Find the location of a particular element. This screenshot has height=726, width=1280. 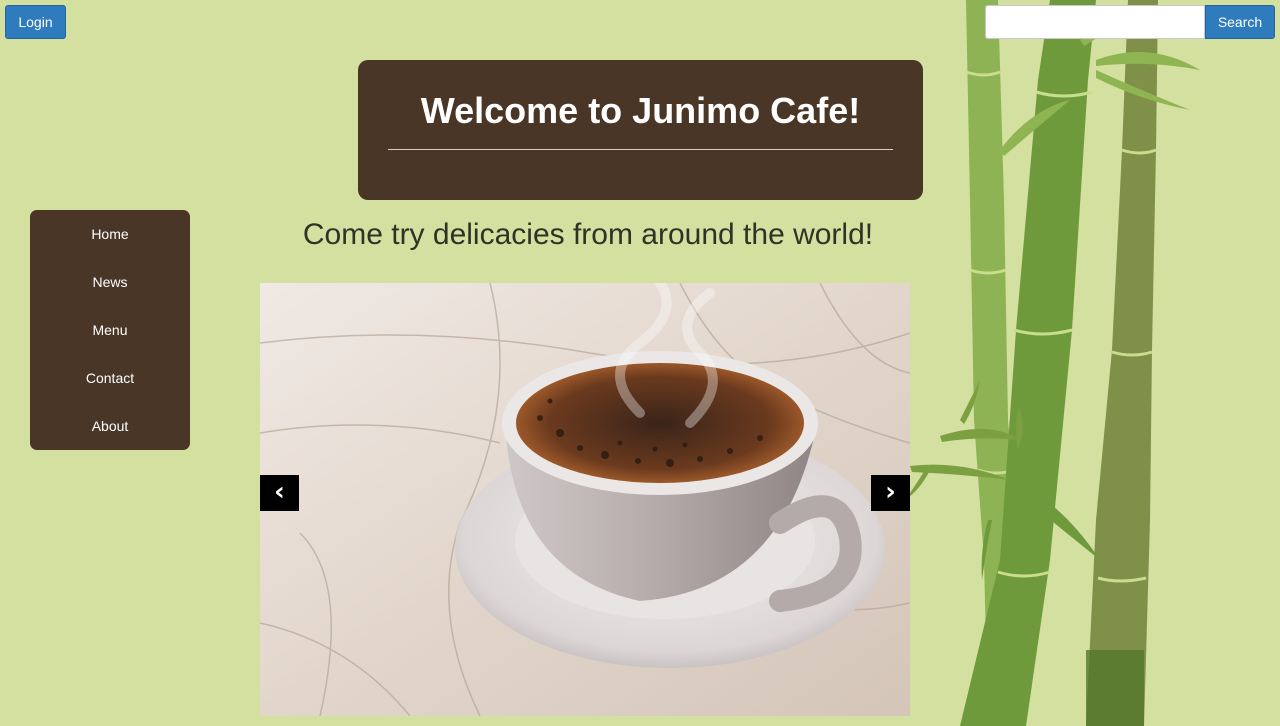

carousel-next-button: › is located at coordinates (890, 493).